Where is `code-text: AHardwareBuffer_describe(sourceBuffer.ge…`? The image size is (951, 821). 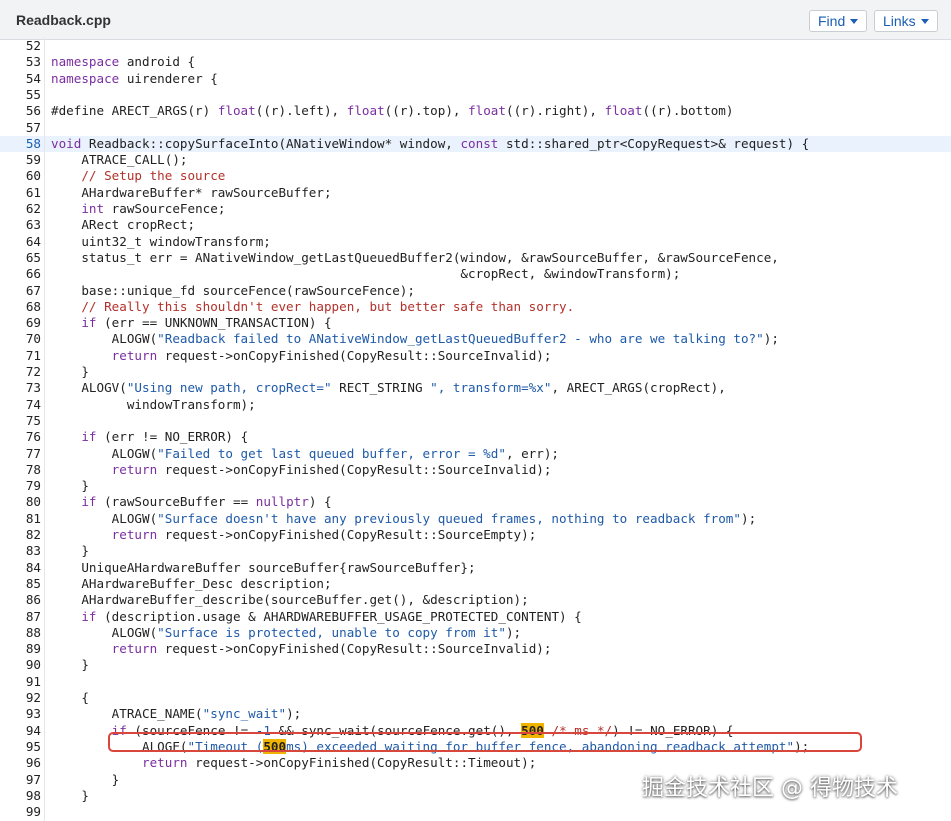
code-text: AHardwareBuffer_describe(sourceBuffer.ge… is located at coordinates (289, 600).